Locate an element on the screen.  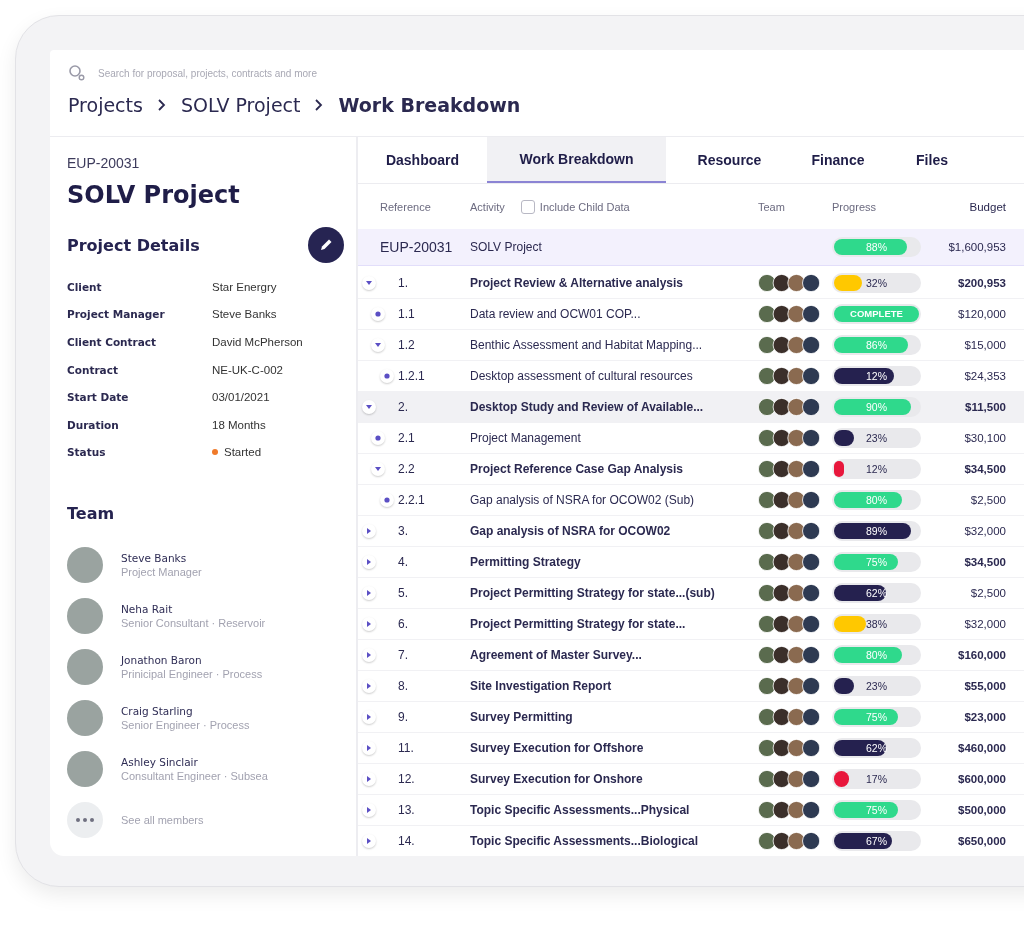
progress-label: 86% is located at coordinates (876, 345).